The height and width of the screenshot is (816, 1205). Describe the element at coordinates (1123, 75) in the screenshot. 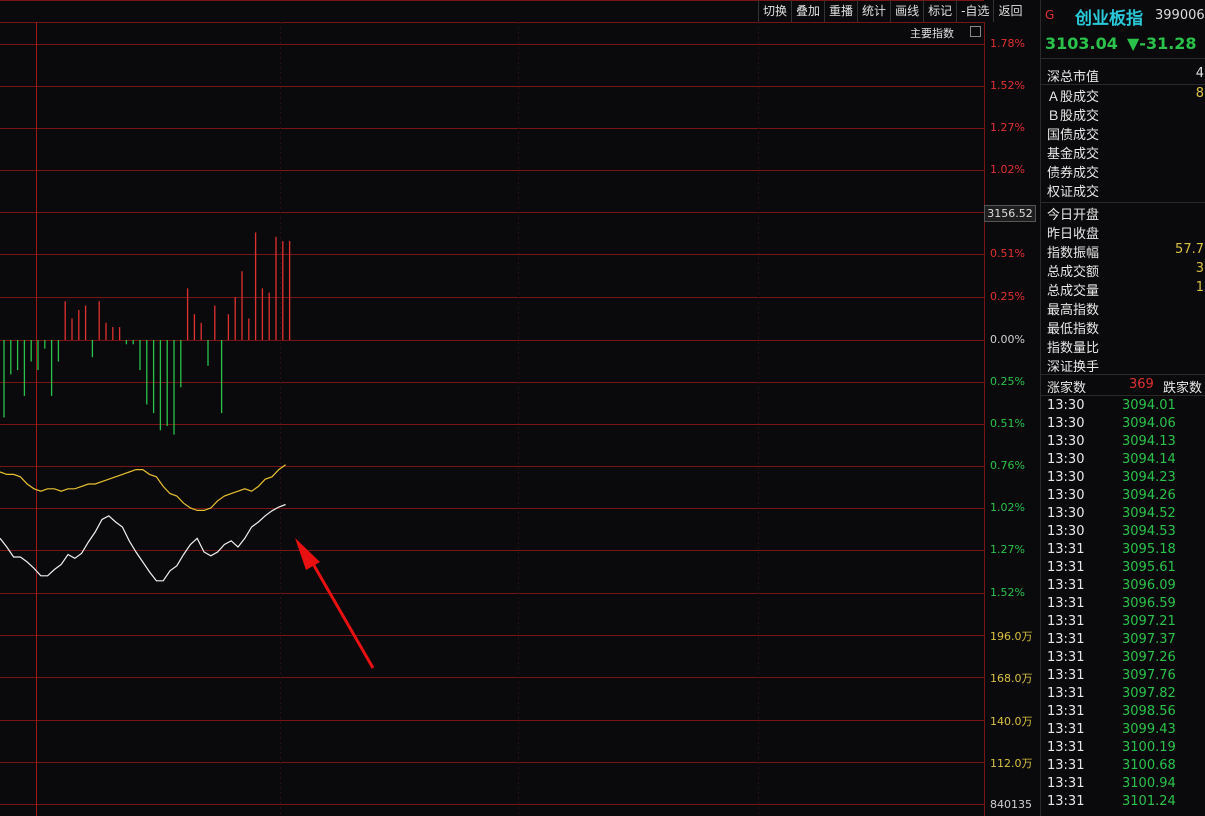

I see `market-value-row: 深总市值 4` at that location.